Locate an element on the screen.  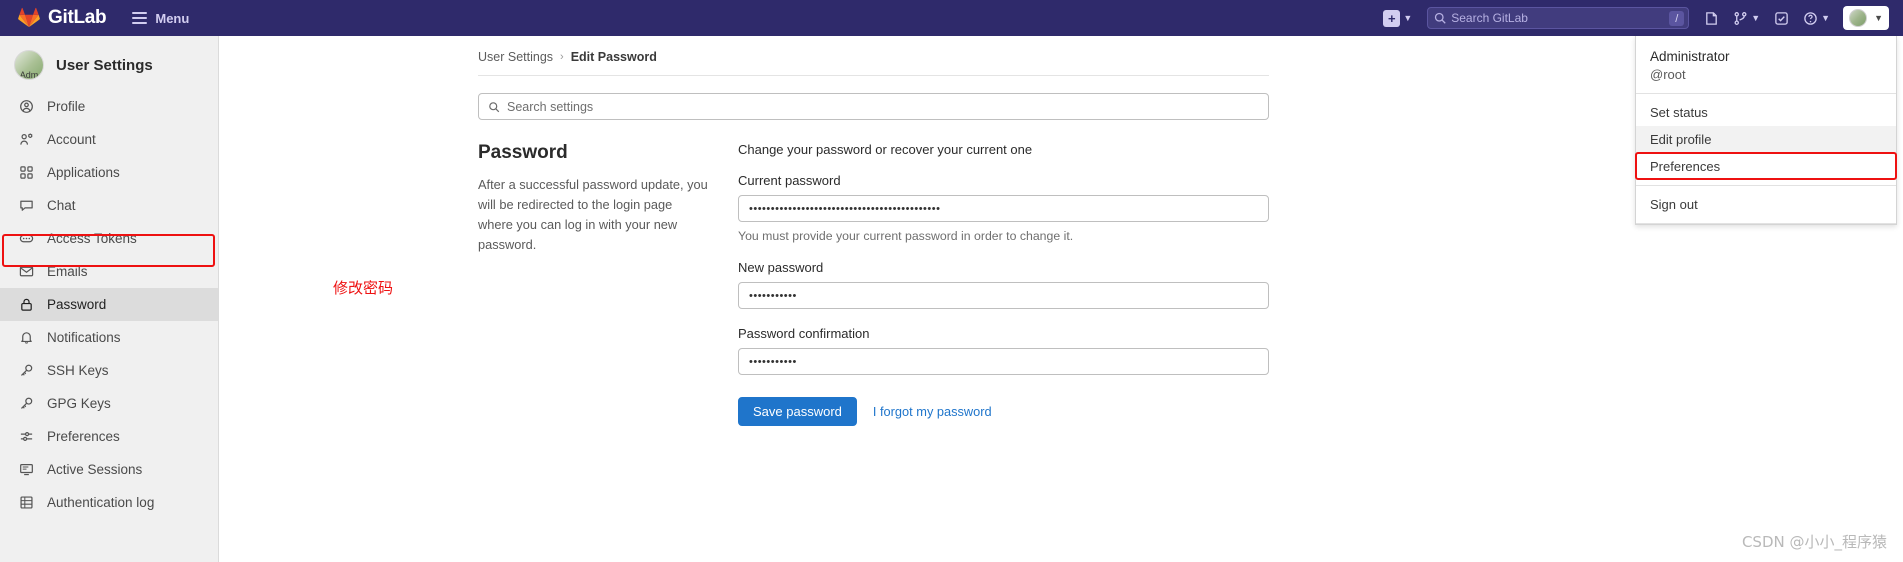
sidebar-item-notifications: Notifications is located at coordinates (109, 337).